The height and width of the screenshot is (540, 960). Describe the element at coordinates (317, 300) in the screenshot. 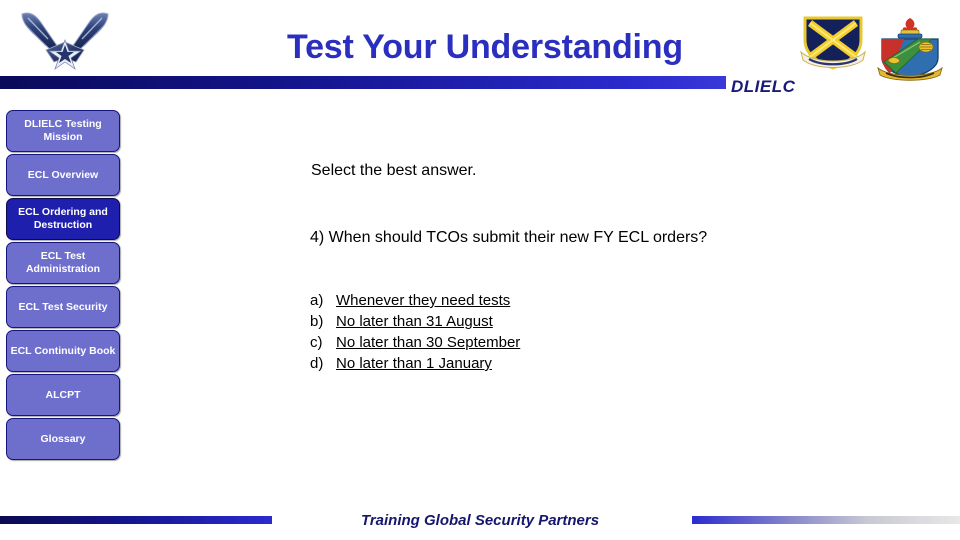

I see `answer-letter: a)` at that location.